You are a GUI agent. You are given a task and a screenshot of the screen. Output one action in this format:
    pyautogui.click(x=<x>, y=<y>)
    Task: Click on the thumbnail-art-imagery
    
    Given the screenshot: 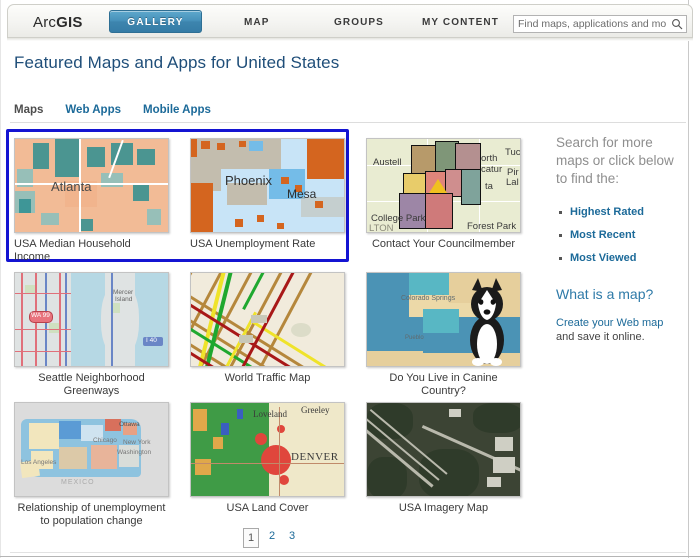 What is the action you would take?
    pyautogui.click(x=443, y=449)
    